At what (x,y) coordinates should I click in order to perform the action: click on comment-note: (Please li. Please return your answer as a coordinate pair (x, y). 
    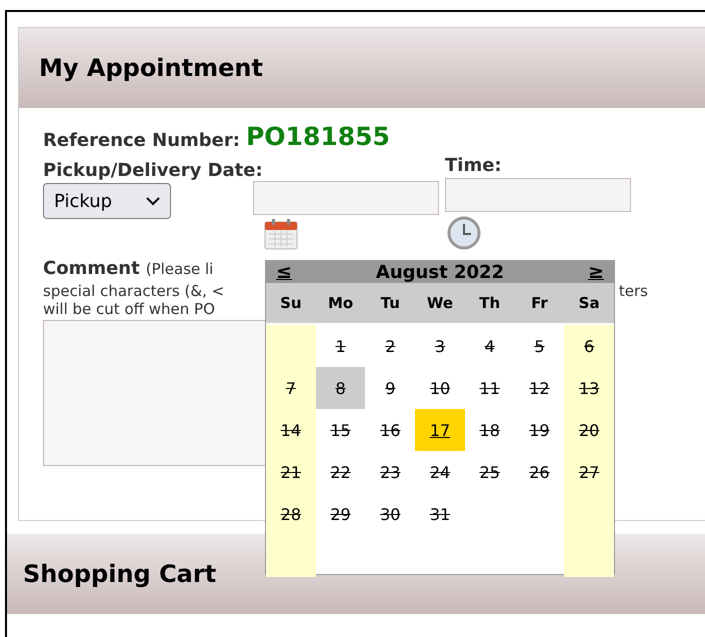
    Looking at the image, I should click on (180, 269).